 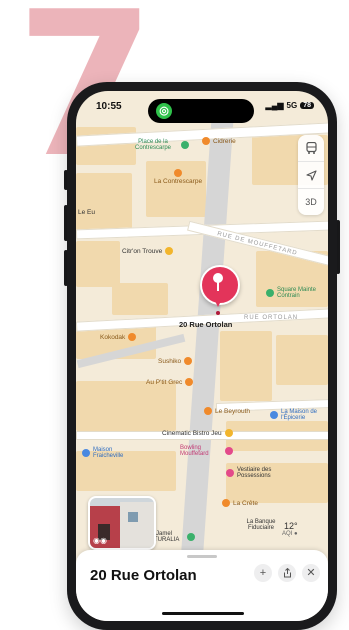 What do you see at coordinates (291, 526) in the screenshot?
I see `weather-temperature: 12°` at bounding box center [291, 526].